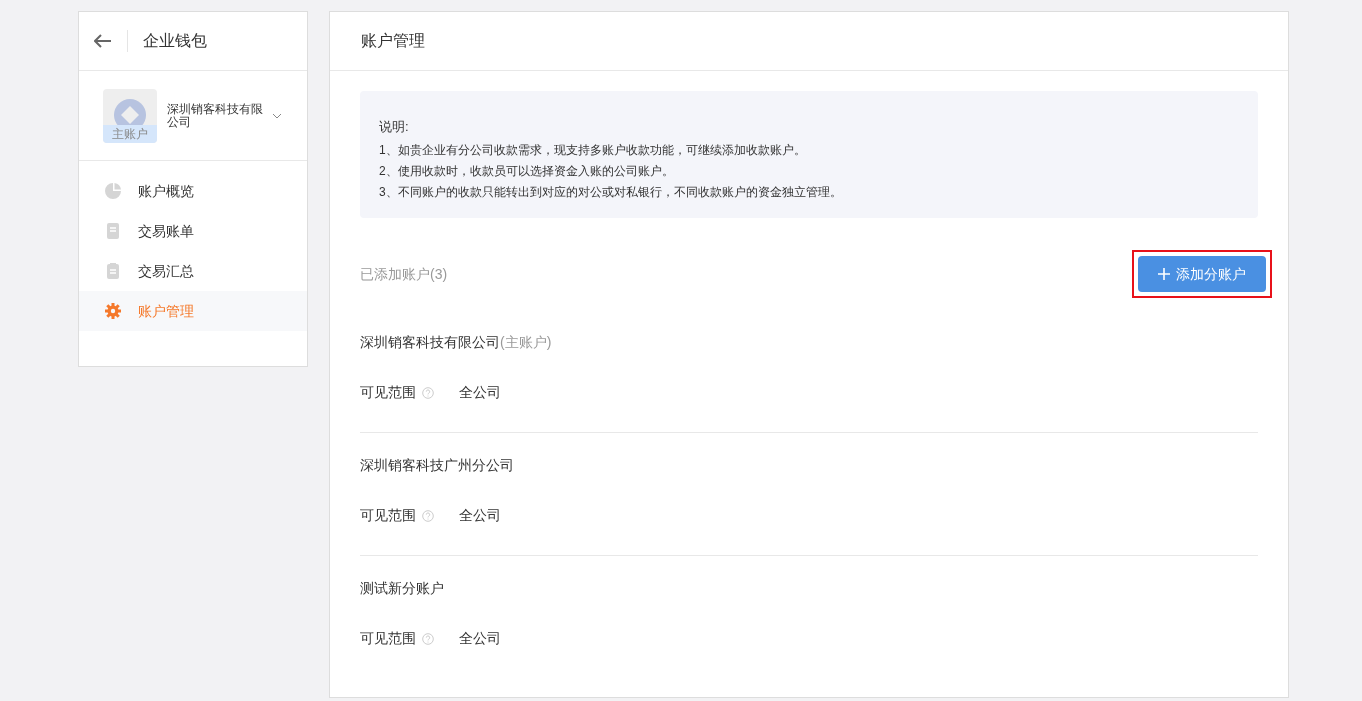 The height and width of the screenshot is (701, 1362). Describe the element at coordinates (113, 311) in the screenshot. I see `settings-icon` at that location.